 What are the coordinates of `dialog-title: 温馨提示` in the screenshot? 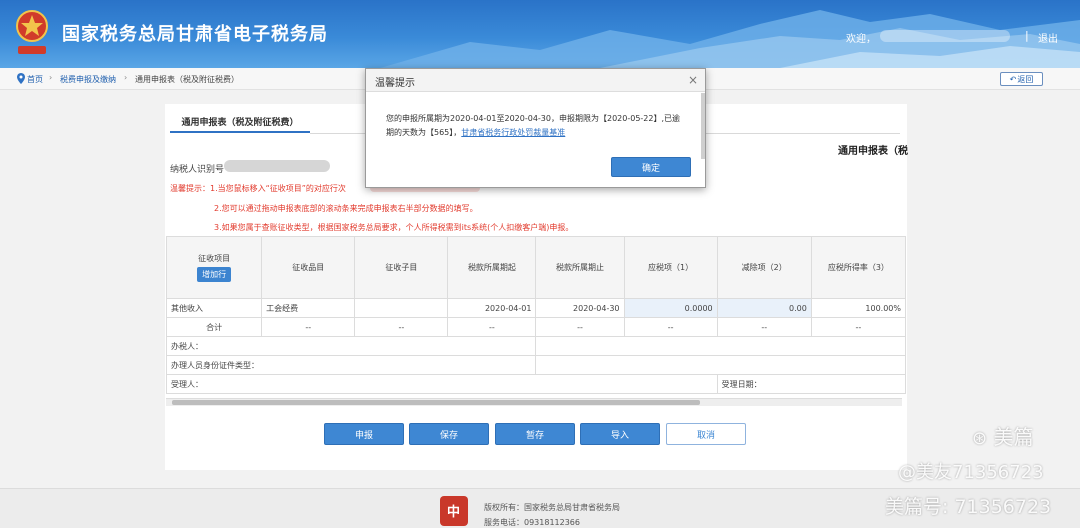 It's located at (395, 83).